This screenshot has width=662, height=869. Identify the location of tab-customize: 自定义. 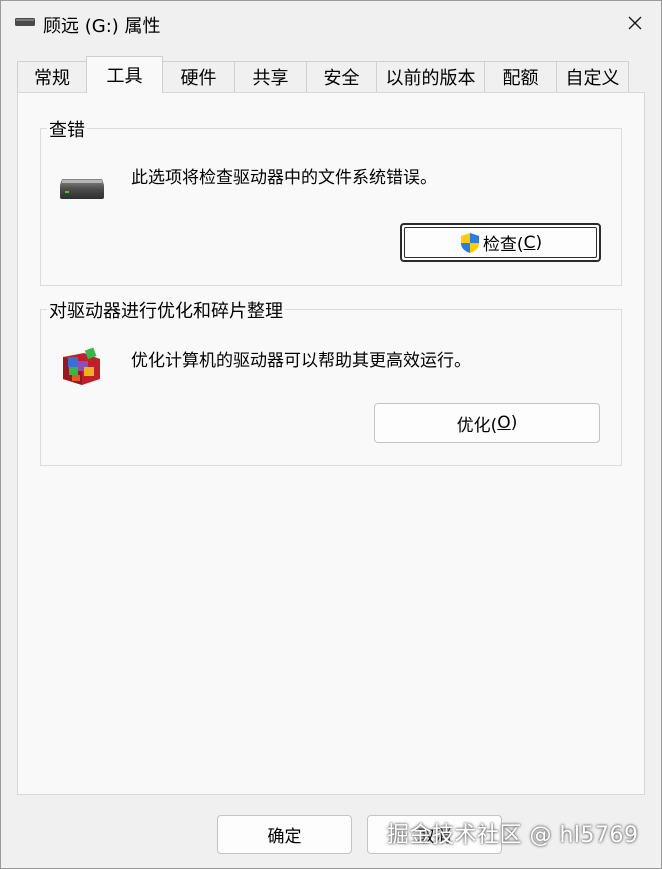
(592, 76).